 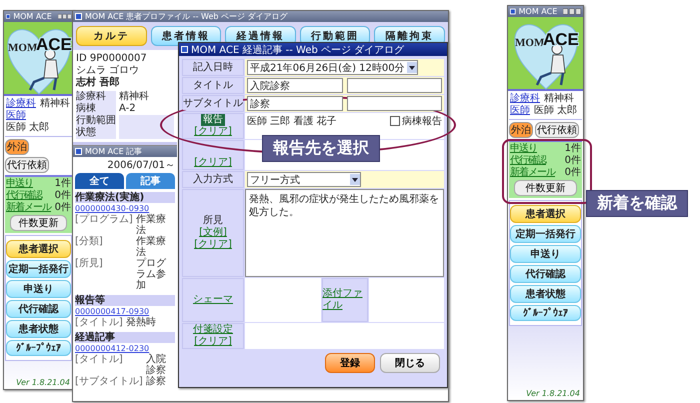 What do you see at coordinates (125, 208) in the screenshot?
I see `record-link: 0000000430-0930` at bounding box center [125, 208].